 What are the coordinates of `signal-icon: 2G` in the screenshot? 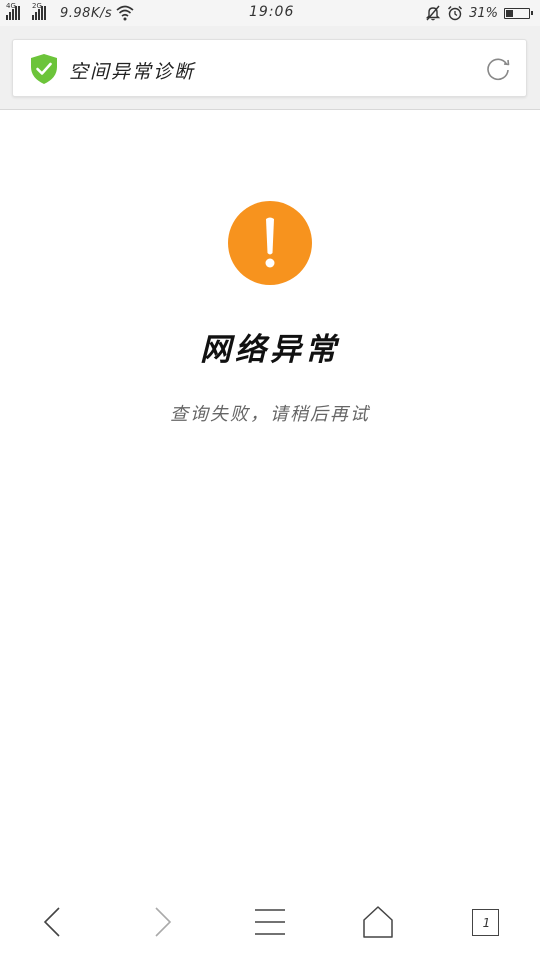 It's located at (43, 11).